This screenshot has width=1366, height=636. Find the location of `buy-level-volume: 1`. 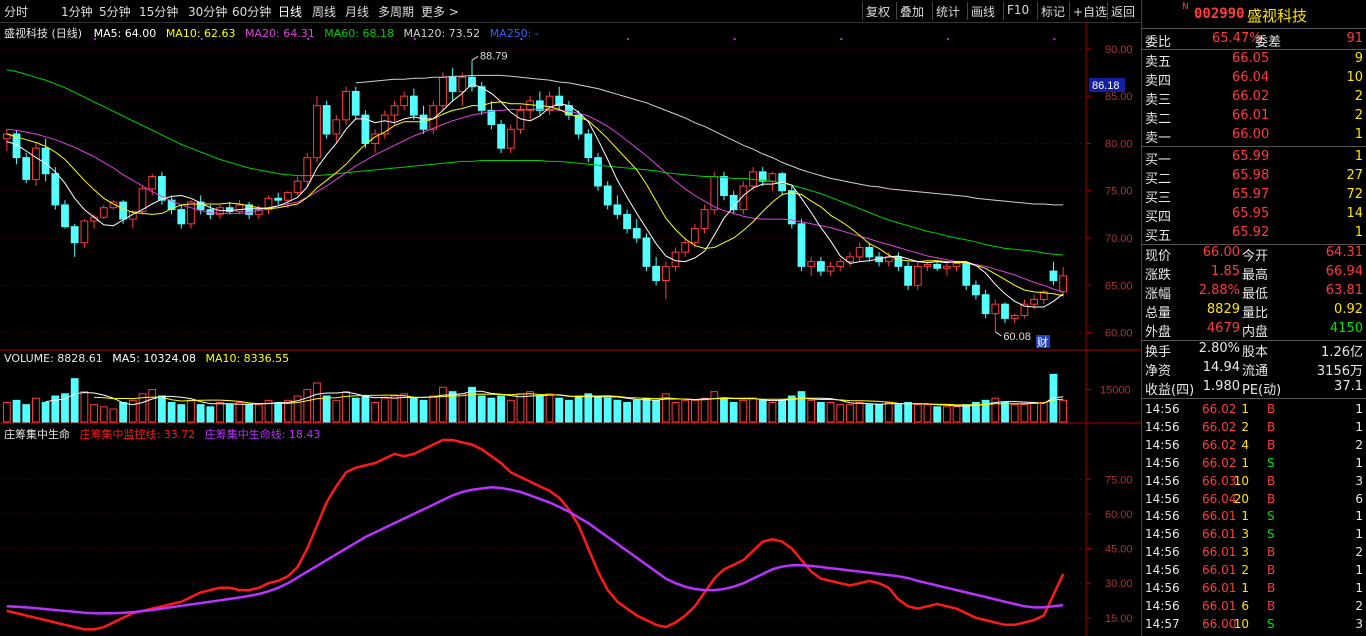

buy-level-volume: 1 is located at coordinates (1358, 156).